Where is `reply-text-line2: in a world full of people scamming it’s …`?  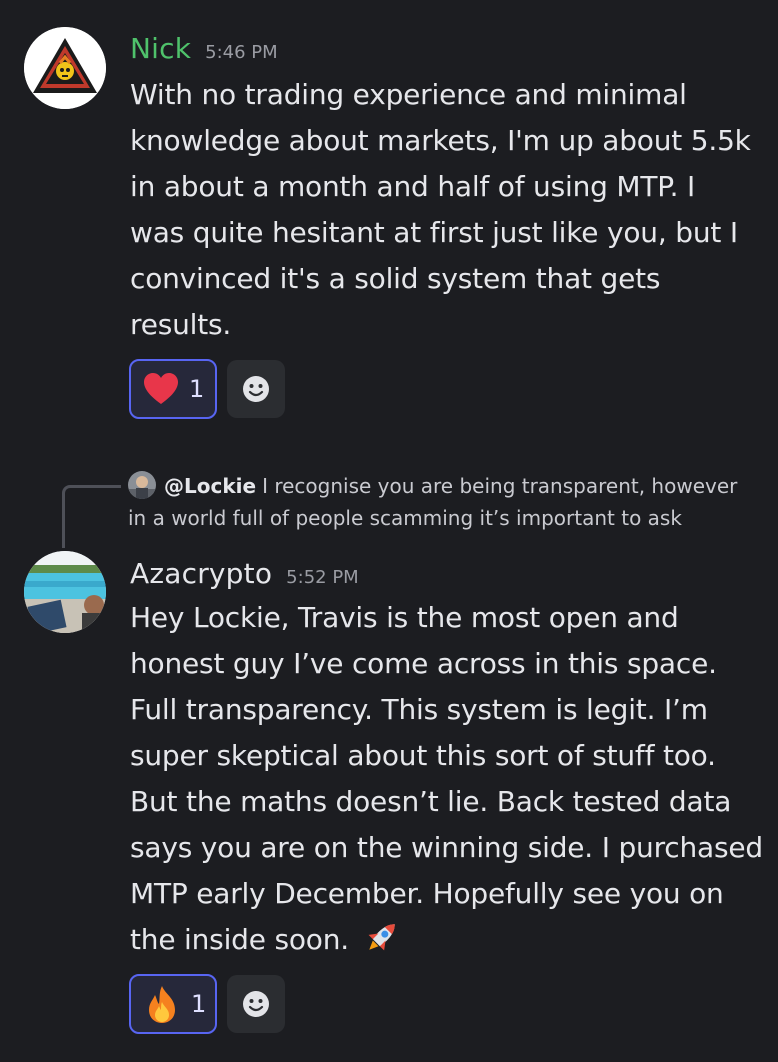 reply-text-line2: in a world full of people scamming it’s … is located at coordinates (405, 518).